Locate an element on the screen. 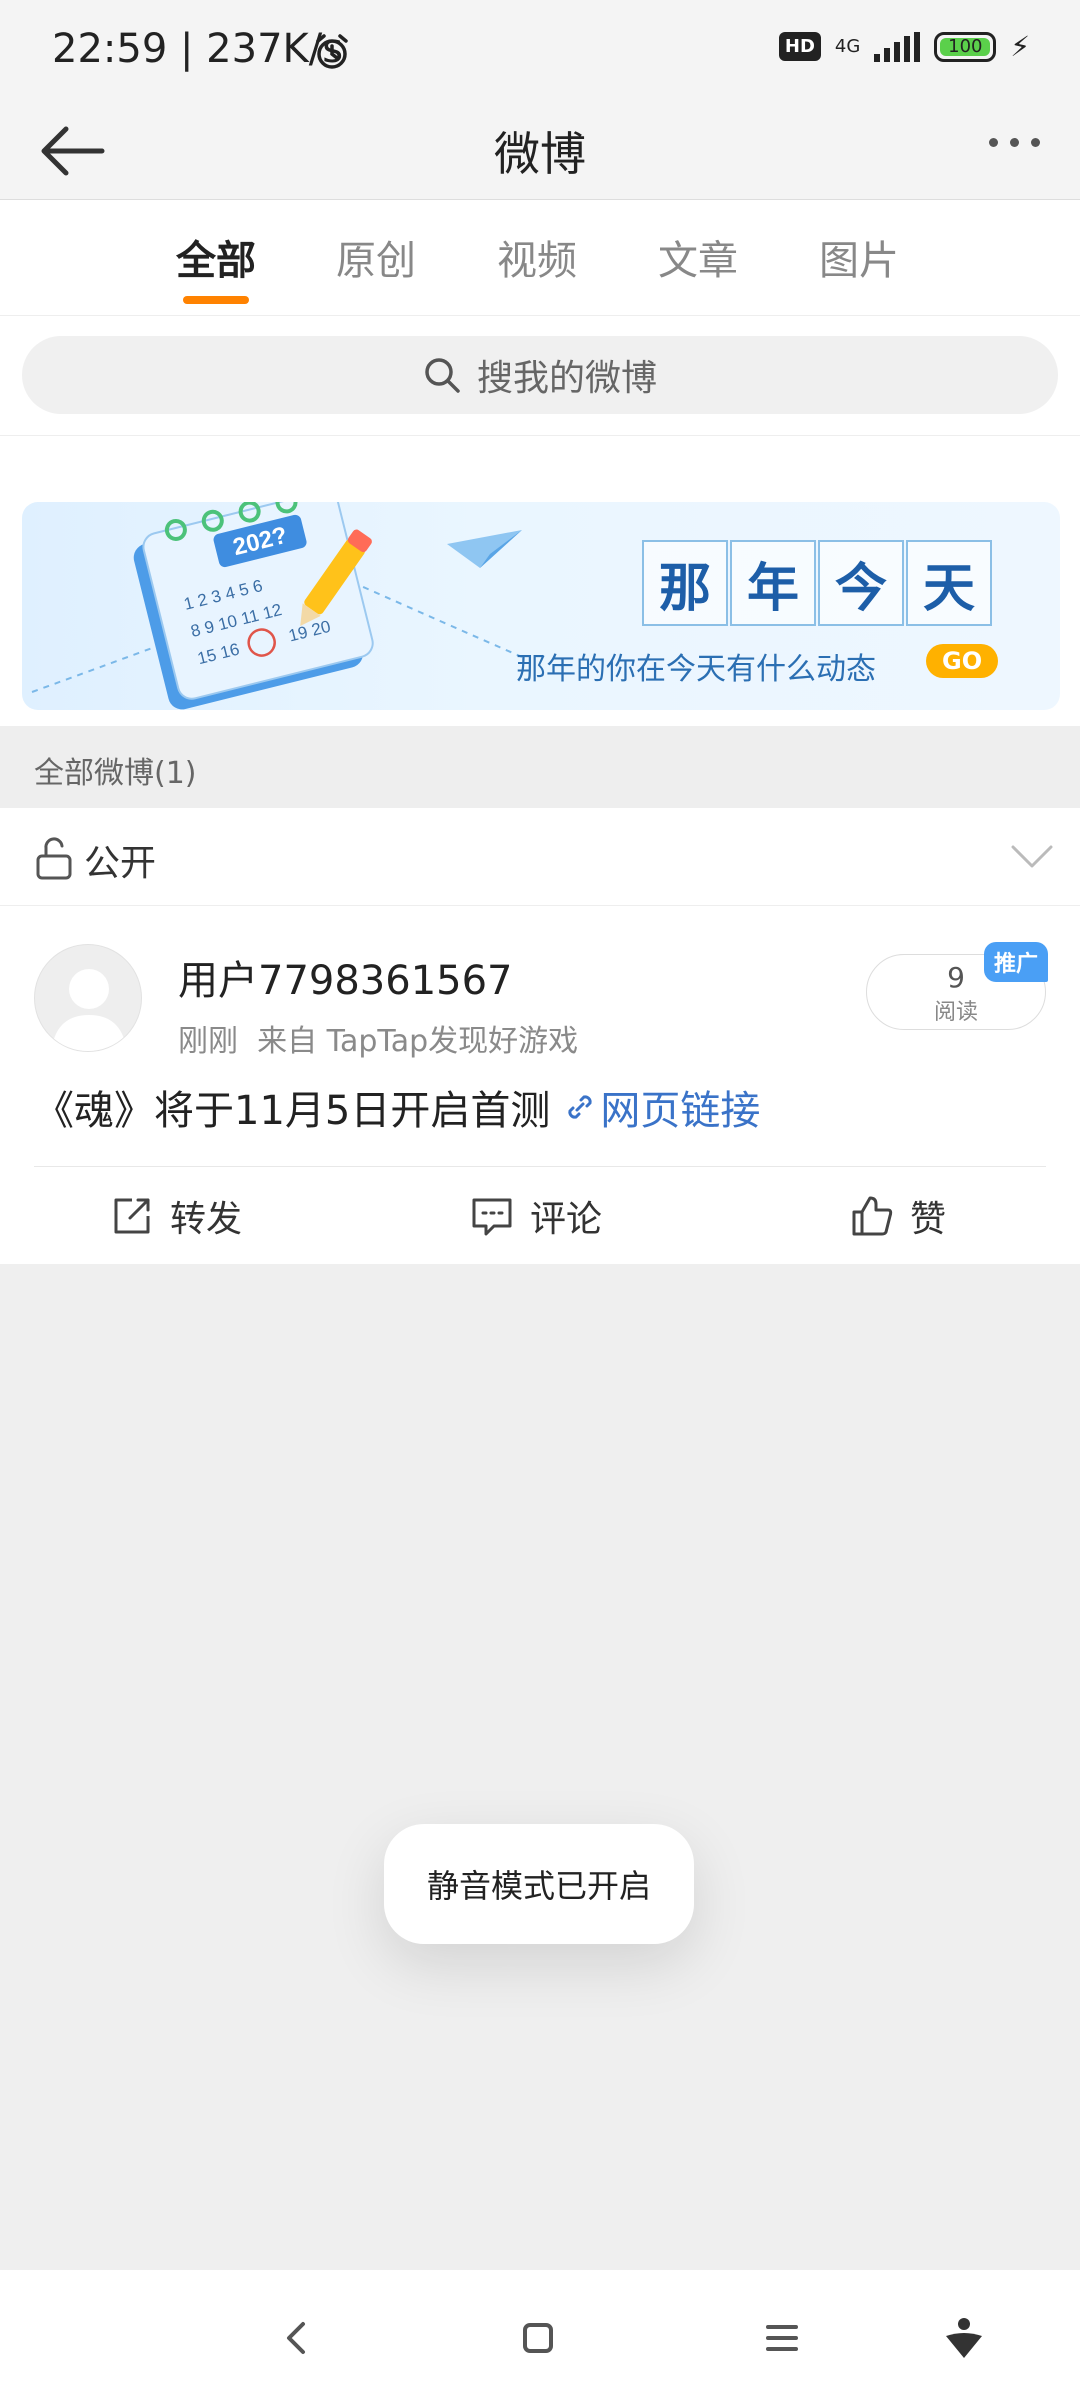 This screenshot has width=1080, height=2400. search-input: 搜我的微博 is located at coordinates (540, 375).